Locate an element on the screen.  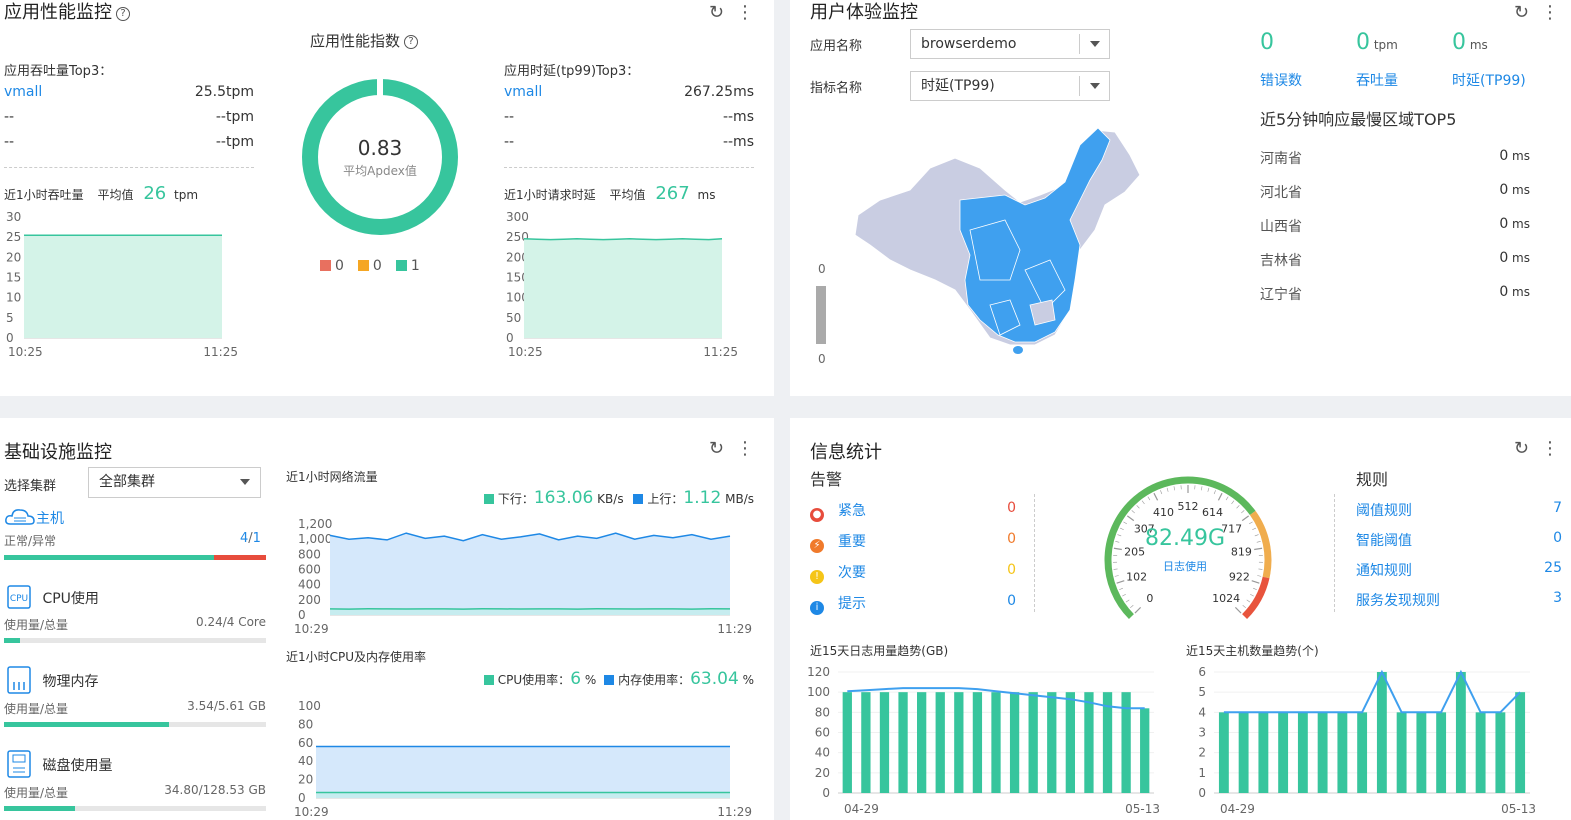
network-legend: 下行：163.06 KB/s 上行：1.12 MB/s is located at coordinates (618, 498).